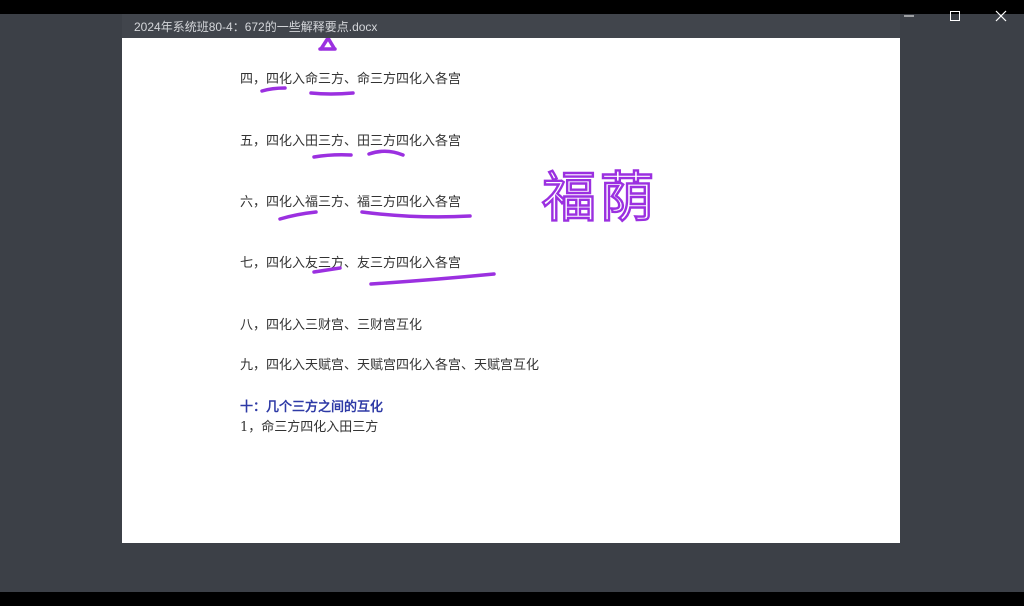  Describe the element at coordinates (600, 197) in the screenshot. I see `handwritten-note: 福荫` at that location.